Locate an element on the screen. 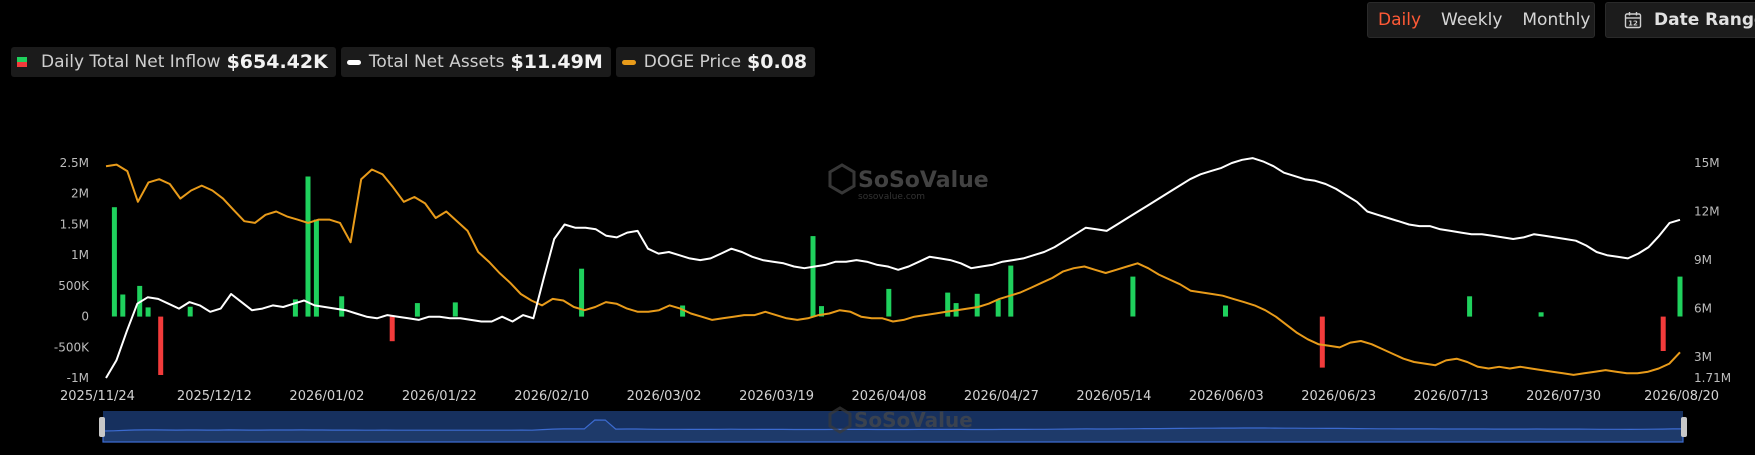 This screenshot has height=455, width=1755. navigator-watermark-brand: SoSoValue is located at coordinates (913, 420).